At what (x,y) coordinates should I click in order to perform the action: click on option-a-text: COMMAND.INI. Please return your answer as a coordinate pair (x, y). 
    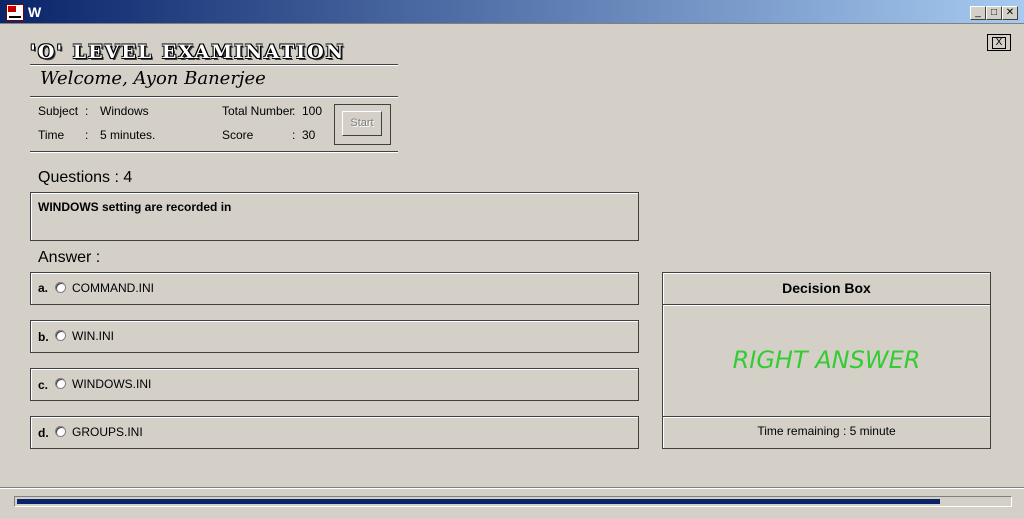
    Looking at the image, I should click on (113, 288).